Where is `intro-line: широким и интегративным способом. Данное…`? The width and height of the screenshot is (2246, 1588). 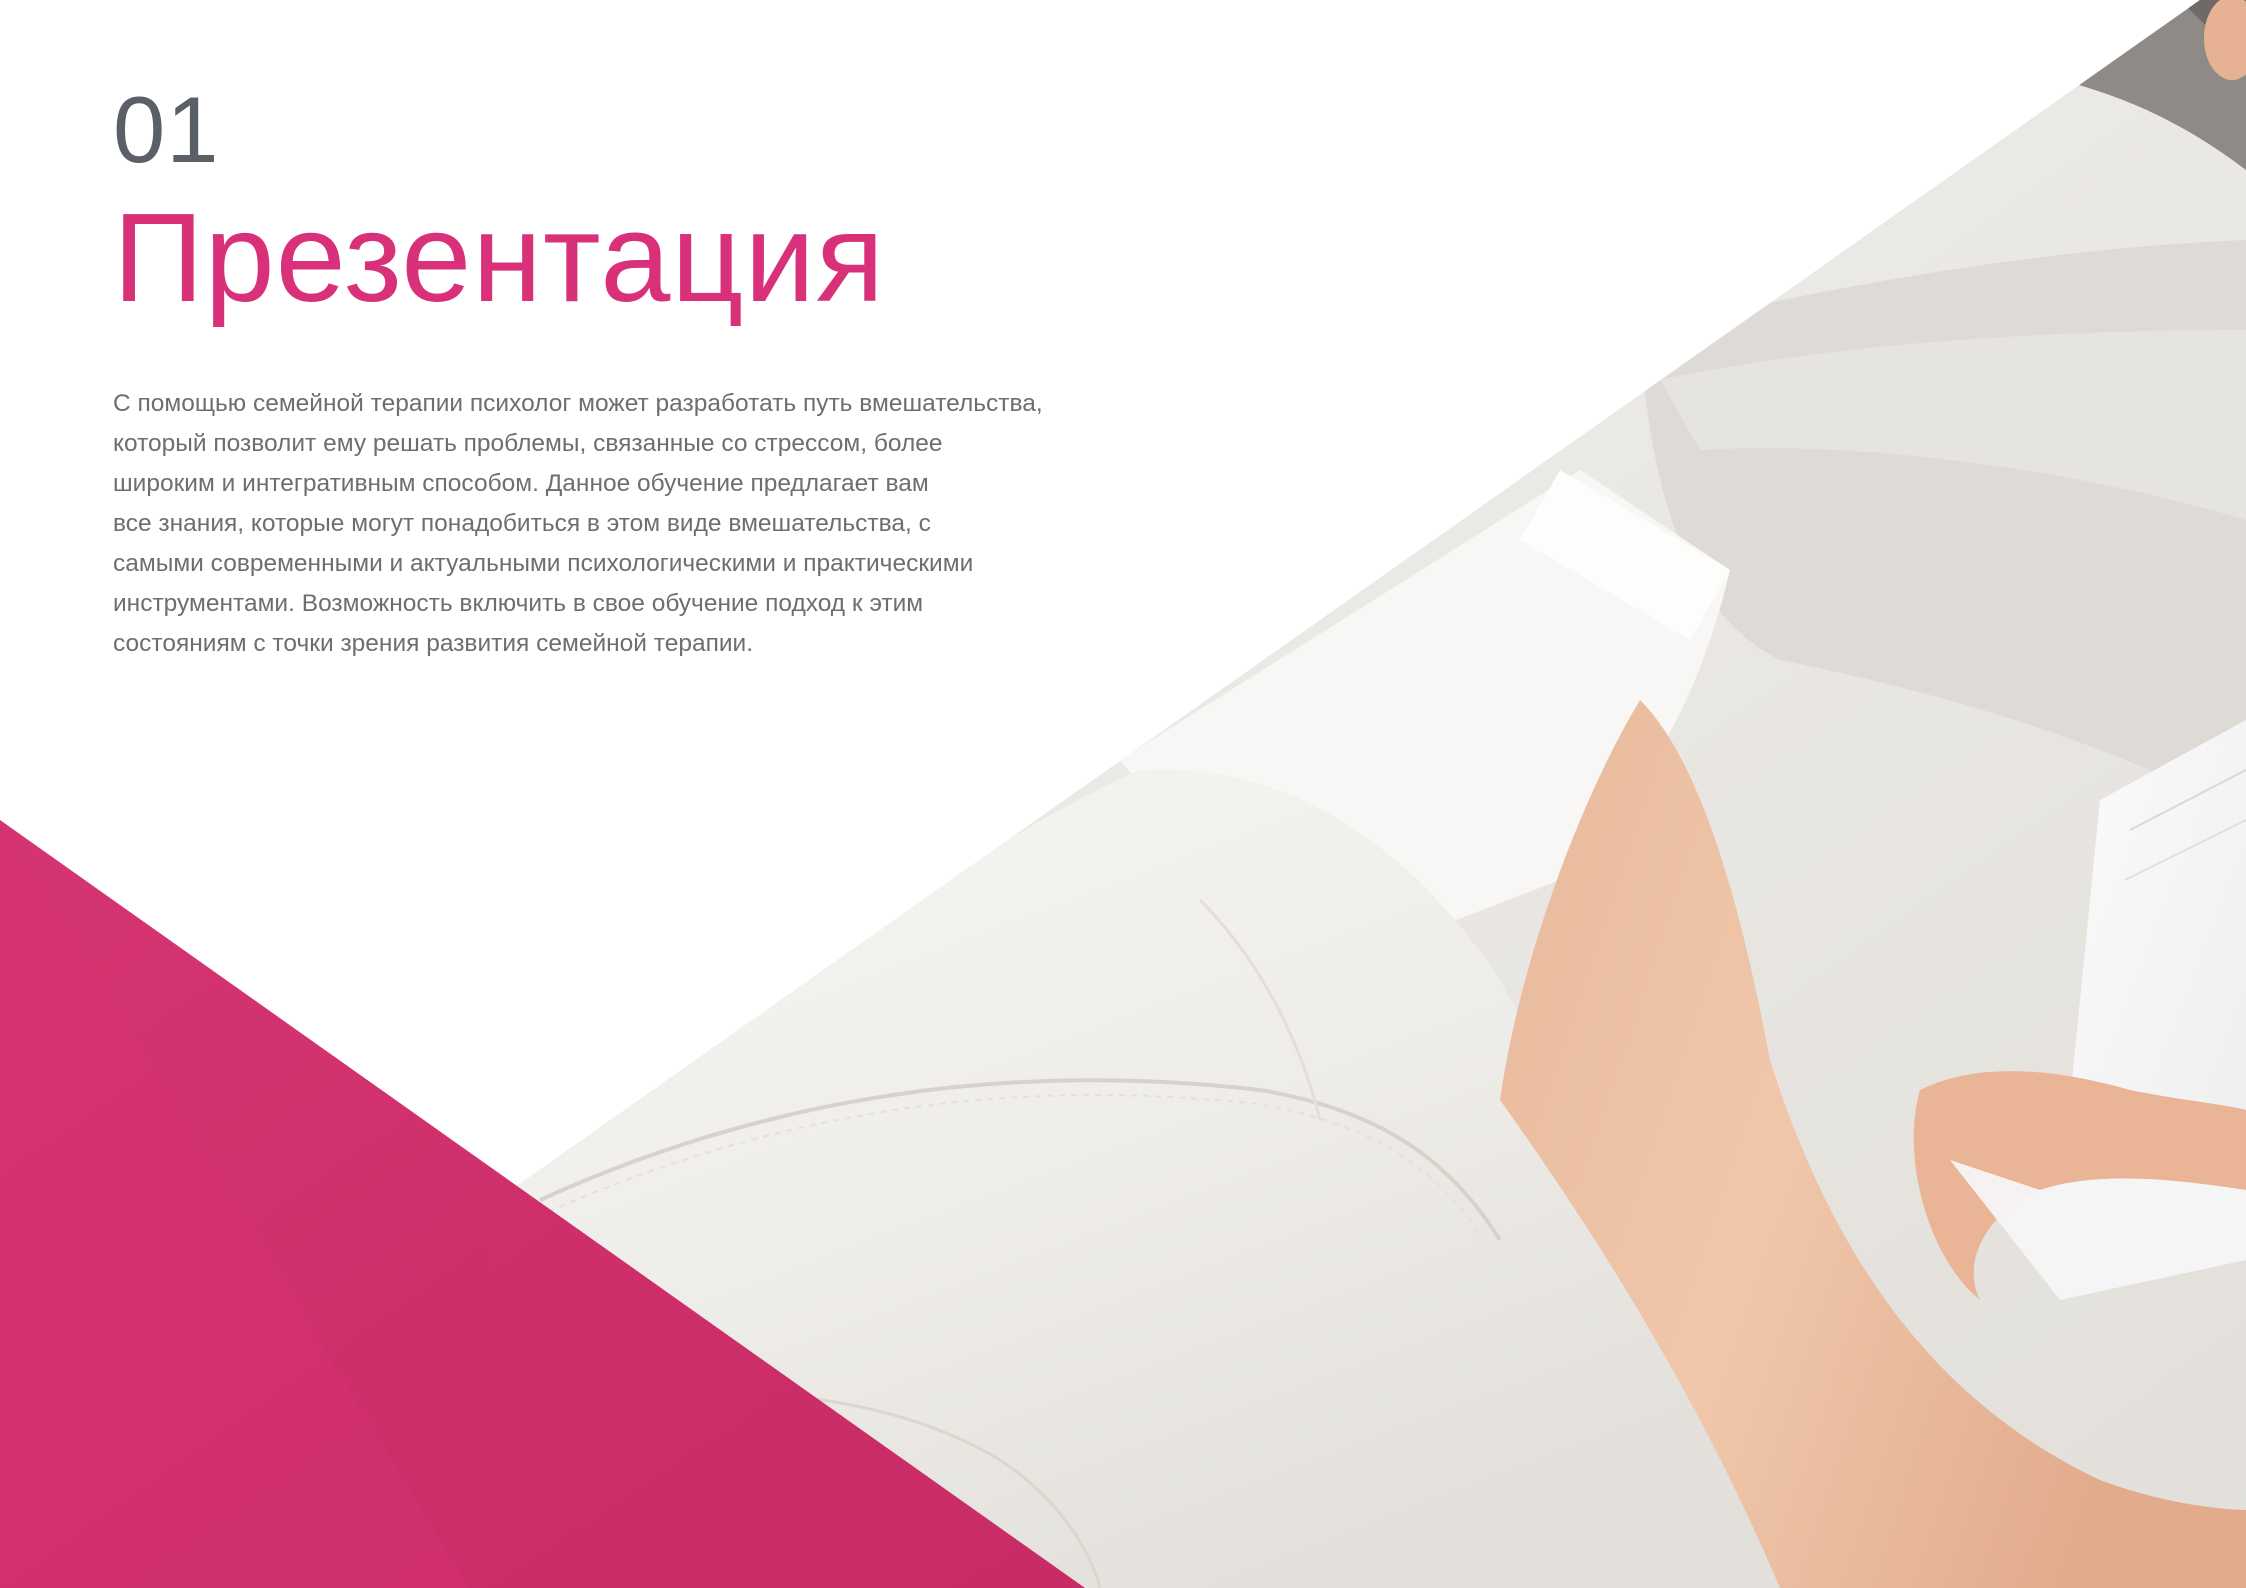
intro-line: широким и интегративным способом. Данное… is located at coordinates (521, 483).